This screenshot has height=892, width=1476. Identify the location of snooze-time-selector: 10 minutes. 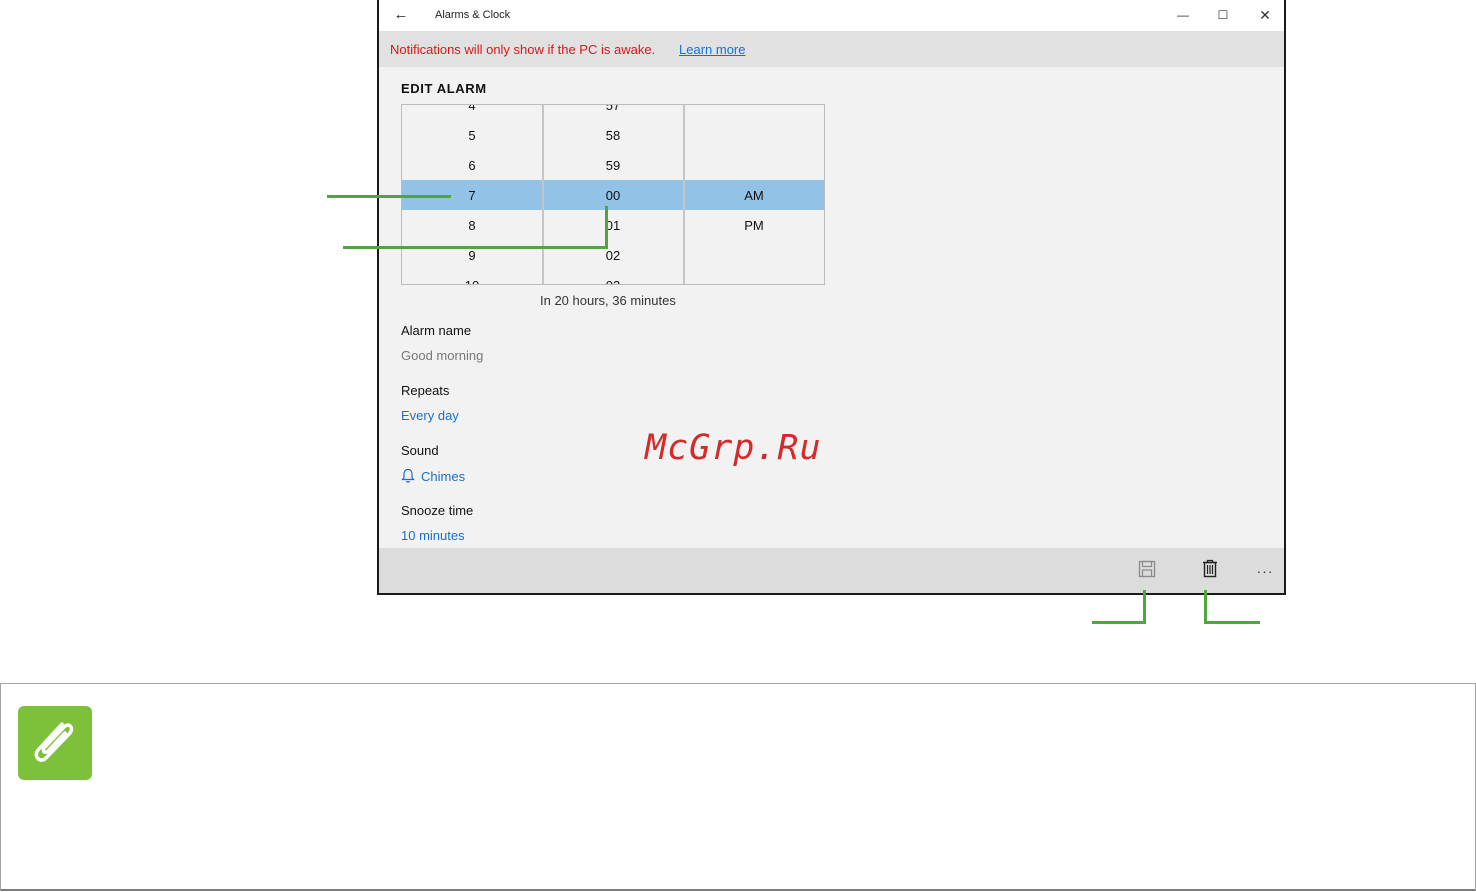
(433, 535).